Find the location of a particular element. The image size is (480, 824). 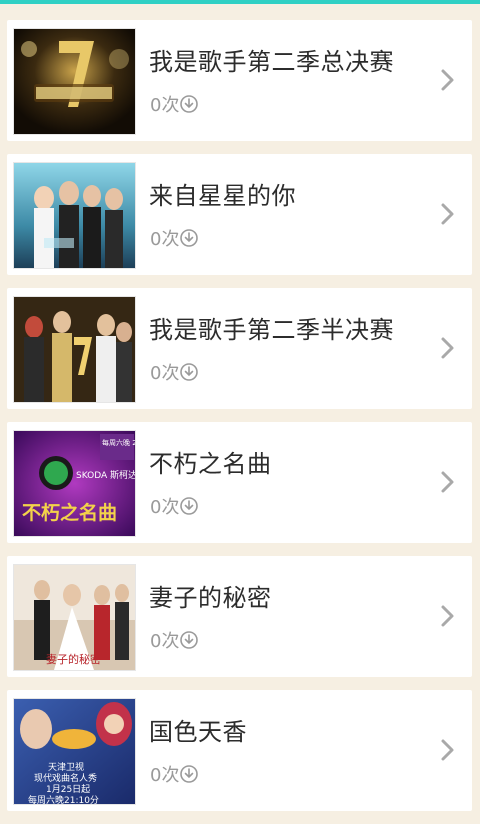

thumbnail-schedule-text: 每周六晚 21:15 is located at coordinates (118, 442).